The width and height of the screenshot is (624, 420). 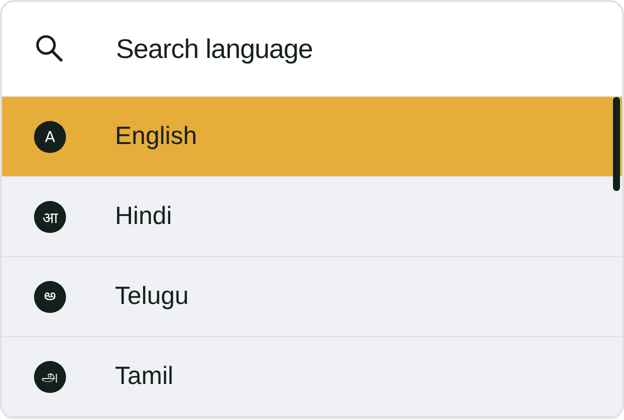 What do you see at coordinates (326, 49) in the screenshot?
I see `search-field: Search language` at bounding box center [326, 49].